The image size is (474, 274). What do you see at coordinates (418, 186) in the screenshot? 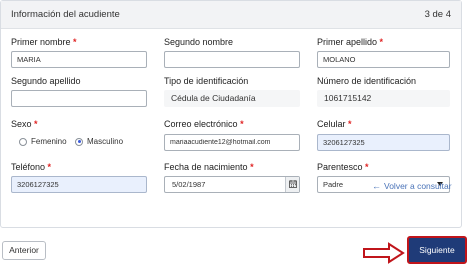
I see `back-to-search-label: Volver a consultar` at bounding box center [418, 186].